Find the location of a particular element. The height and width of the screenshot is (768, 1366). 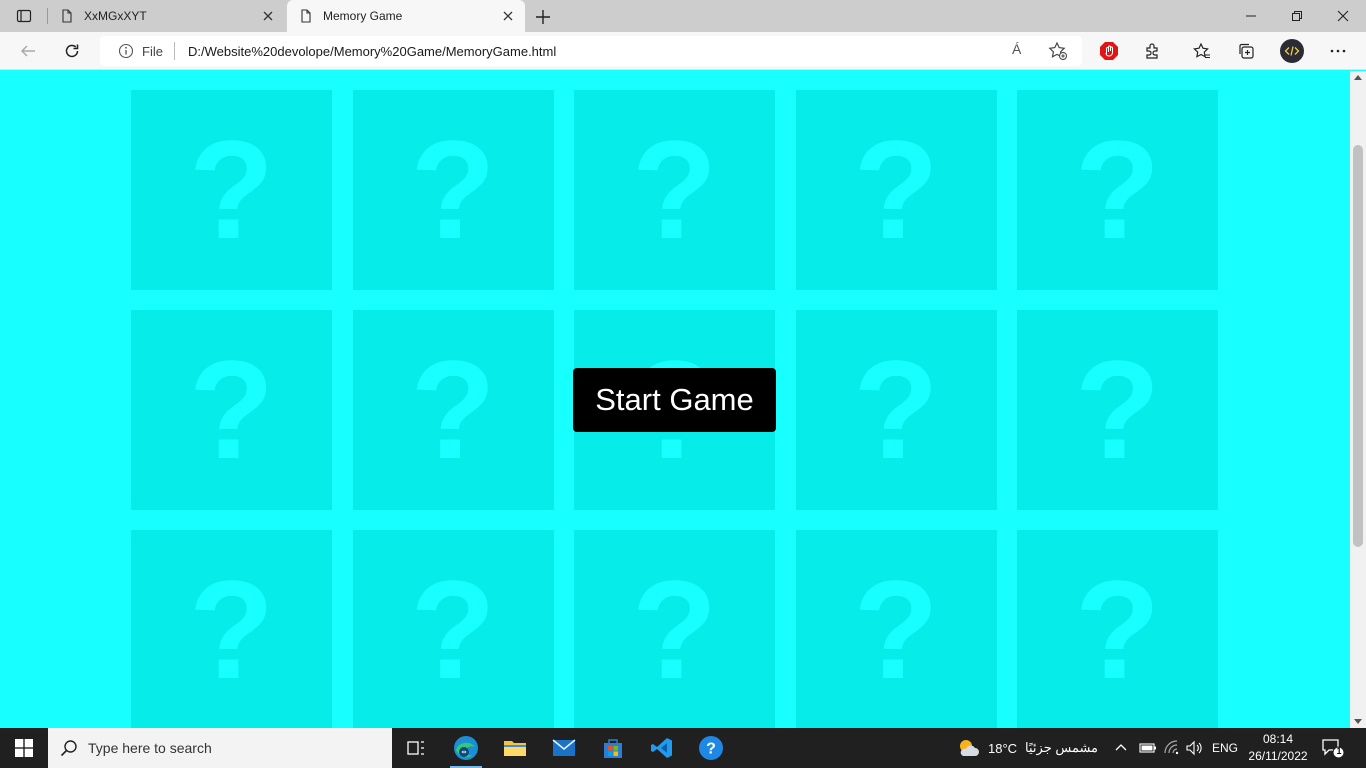

battery-icon is located at coordinates (1147, 748).